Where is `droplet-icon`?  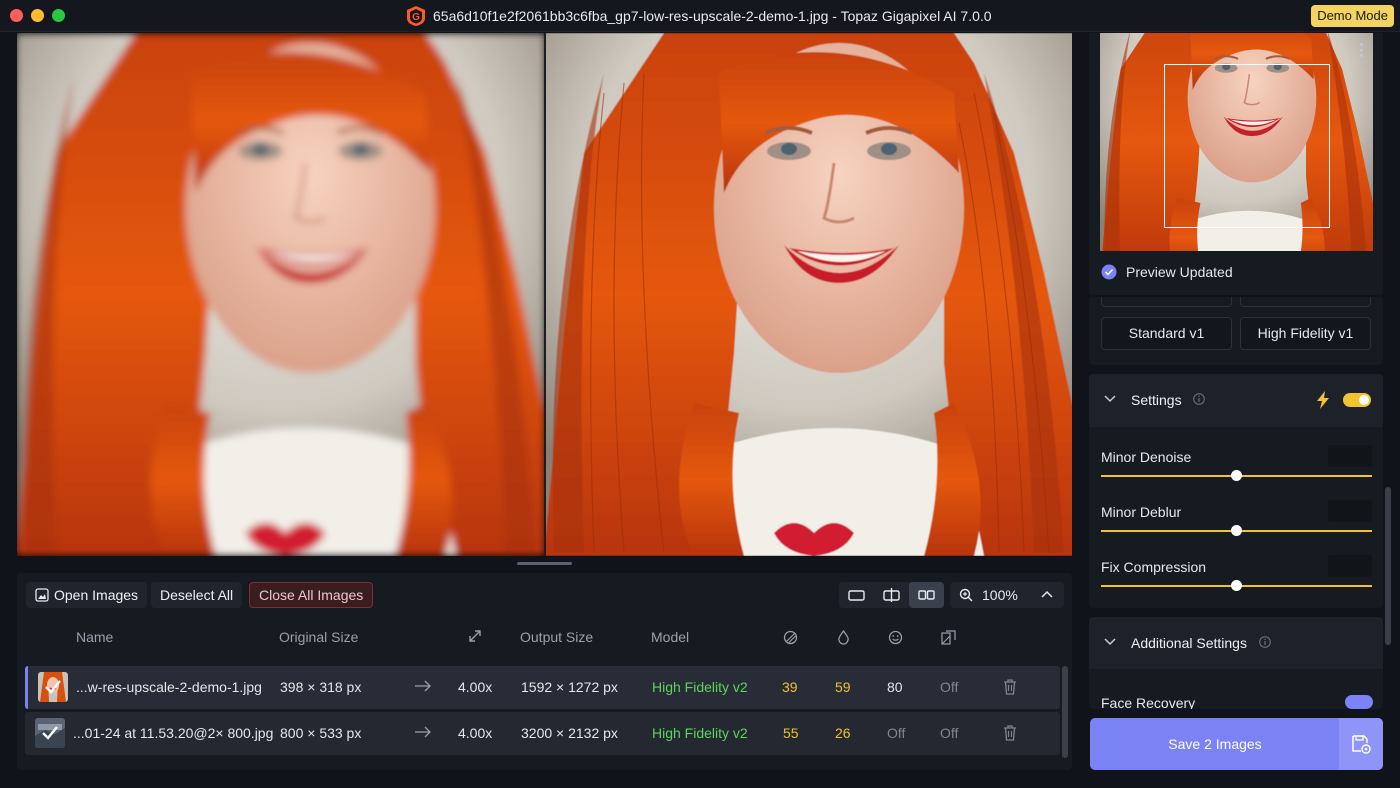 droplet-icon is located at coordinates (843, 637).